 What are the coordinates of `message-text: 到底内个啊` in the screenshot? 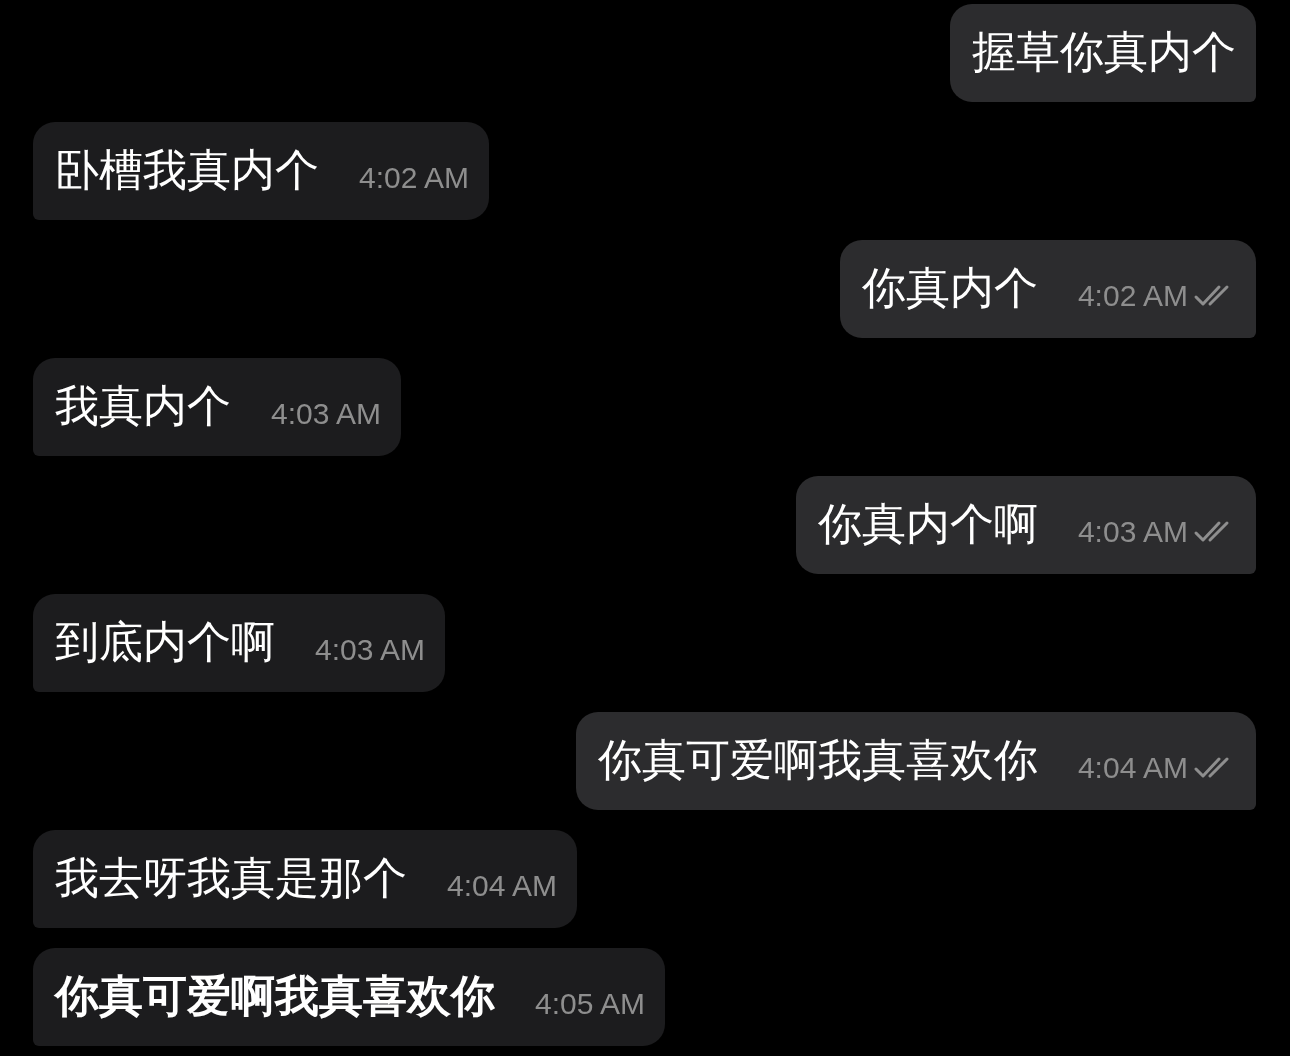 It's located at (165, 642).